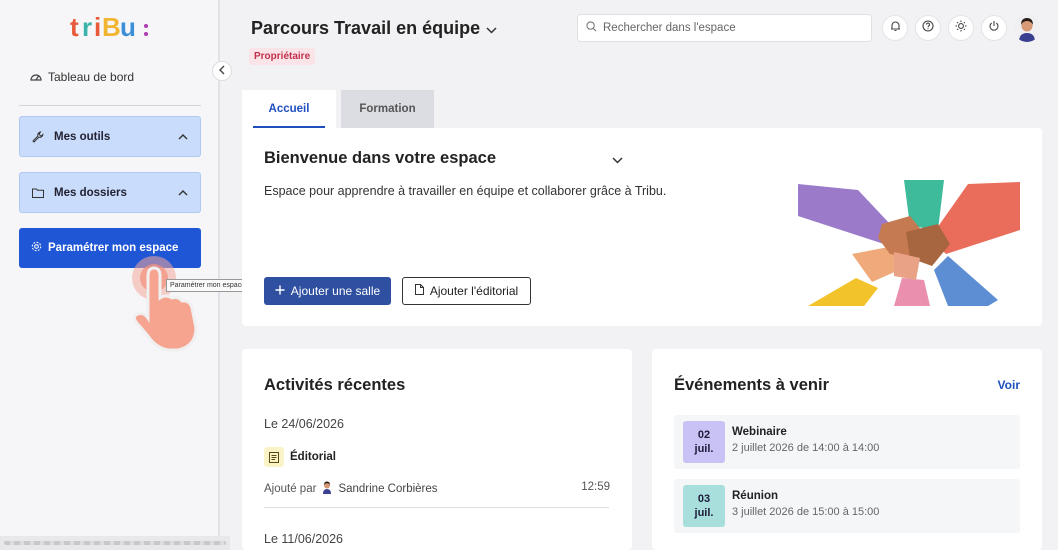 This screenshot has height=550, width=1058. I want to click on event-when: 3 juillet 2026 de 15:00 à 15:00, so click(806, 512).